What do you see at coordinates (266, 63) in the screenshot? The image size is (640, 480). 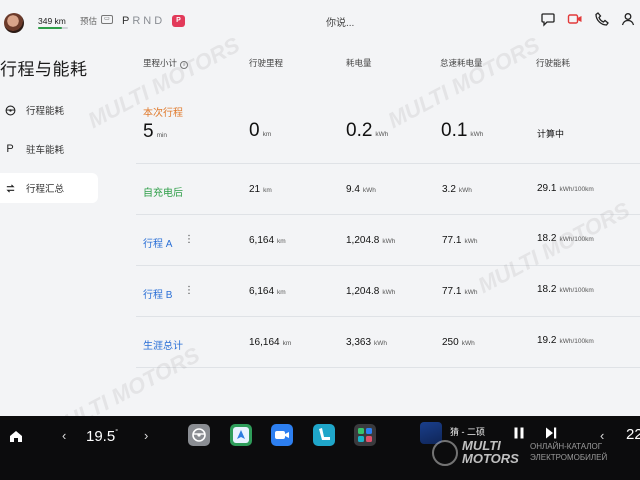 I see `column-header-distance: 行驶里程` at bounding box center [266, 63].